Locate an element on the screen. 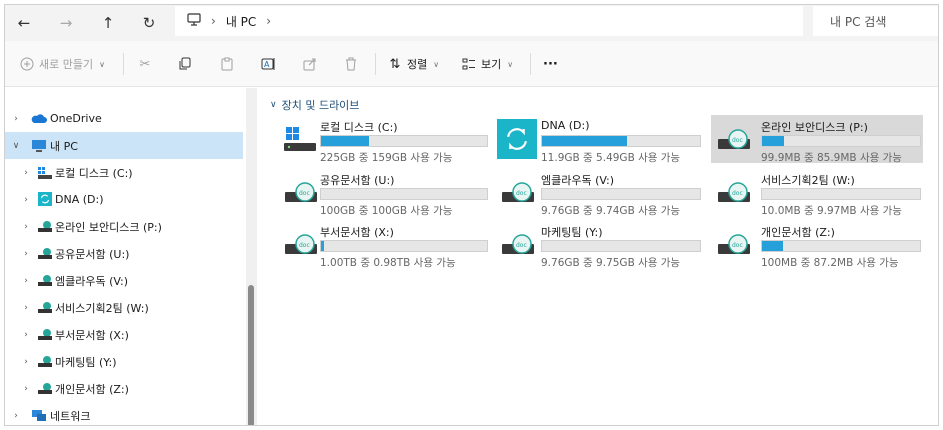 Image resolution: width=943 pixels, height=430 pixels. sidebar-item-marketing-y: › 마케팅팀 (Y:) is located at coordinates (124, 361).